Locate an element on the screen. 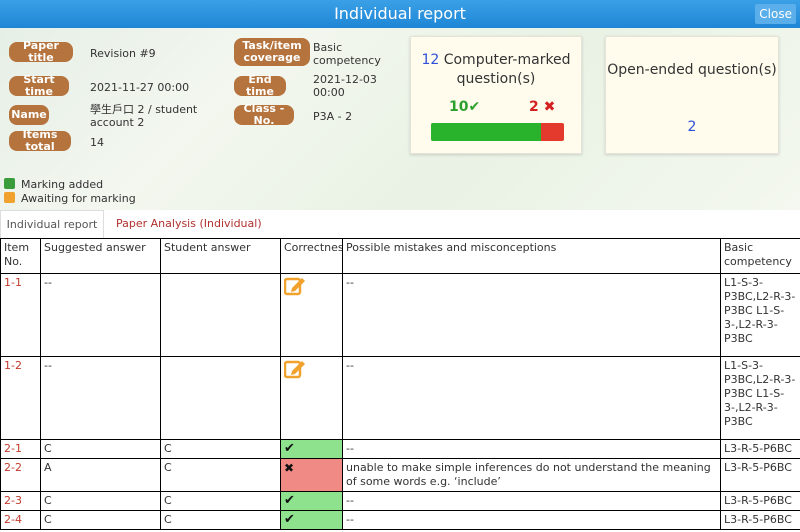 The width and height of the screenshot is (800, 532). legend-marking-added: Marking added is located at coordinates (53, 184).